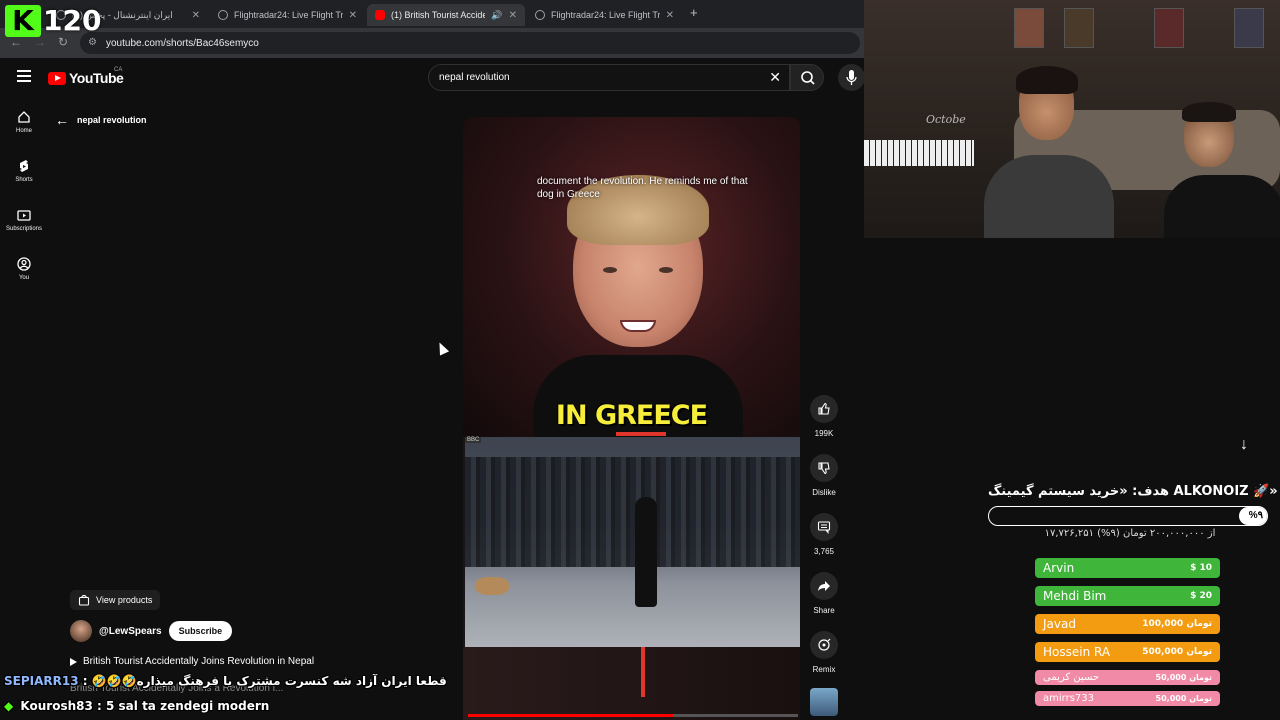 This screenshot has width=1280, height=720. I want to click on video-red-stripe, so click(643, 672).